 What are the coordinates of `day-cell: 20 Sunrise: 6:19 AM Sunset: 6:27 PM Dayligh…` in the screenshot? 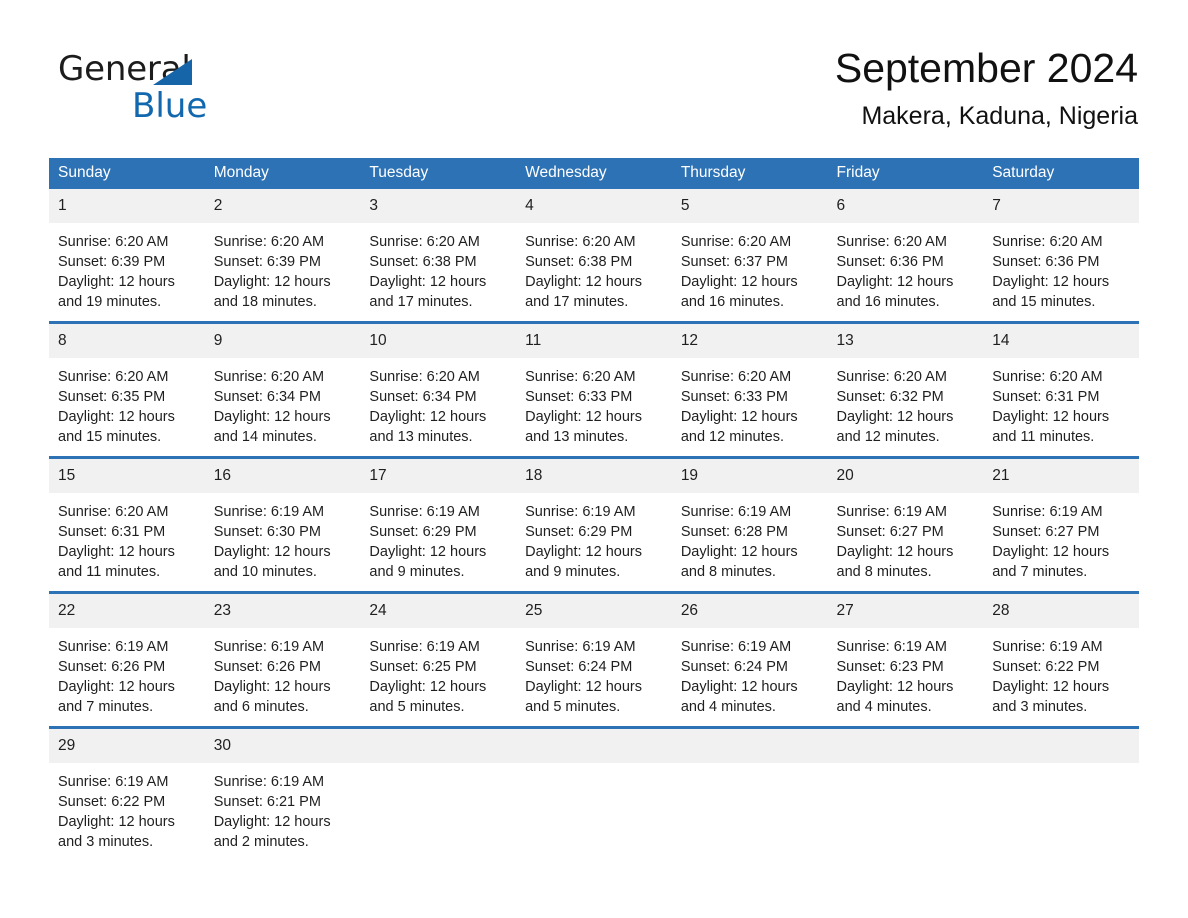 It's located at (905, 523).